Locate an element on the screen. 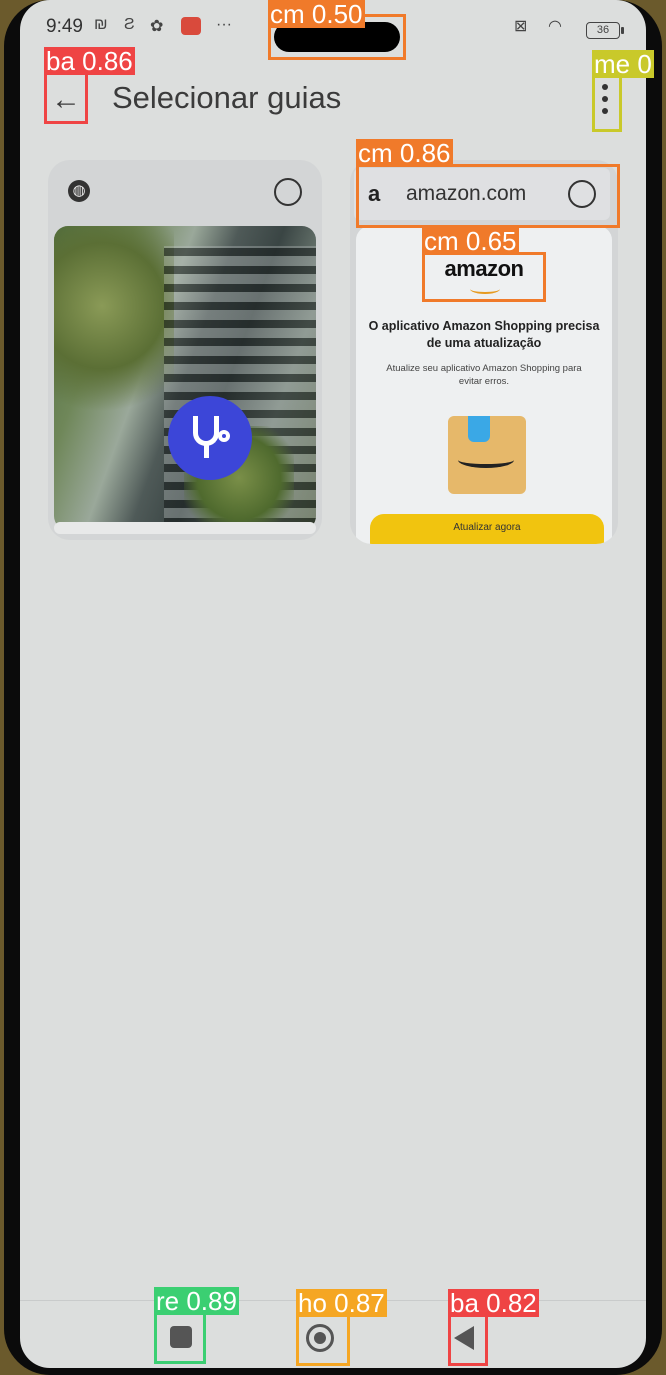 Image resolution: width=666 pixels, height=1375 pixels. status-time: 9:49 is located at coordinates (64, 26).